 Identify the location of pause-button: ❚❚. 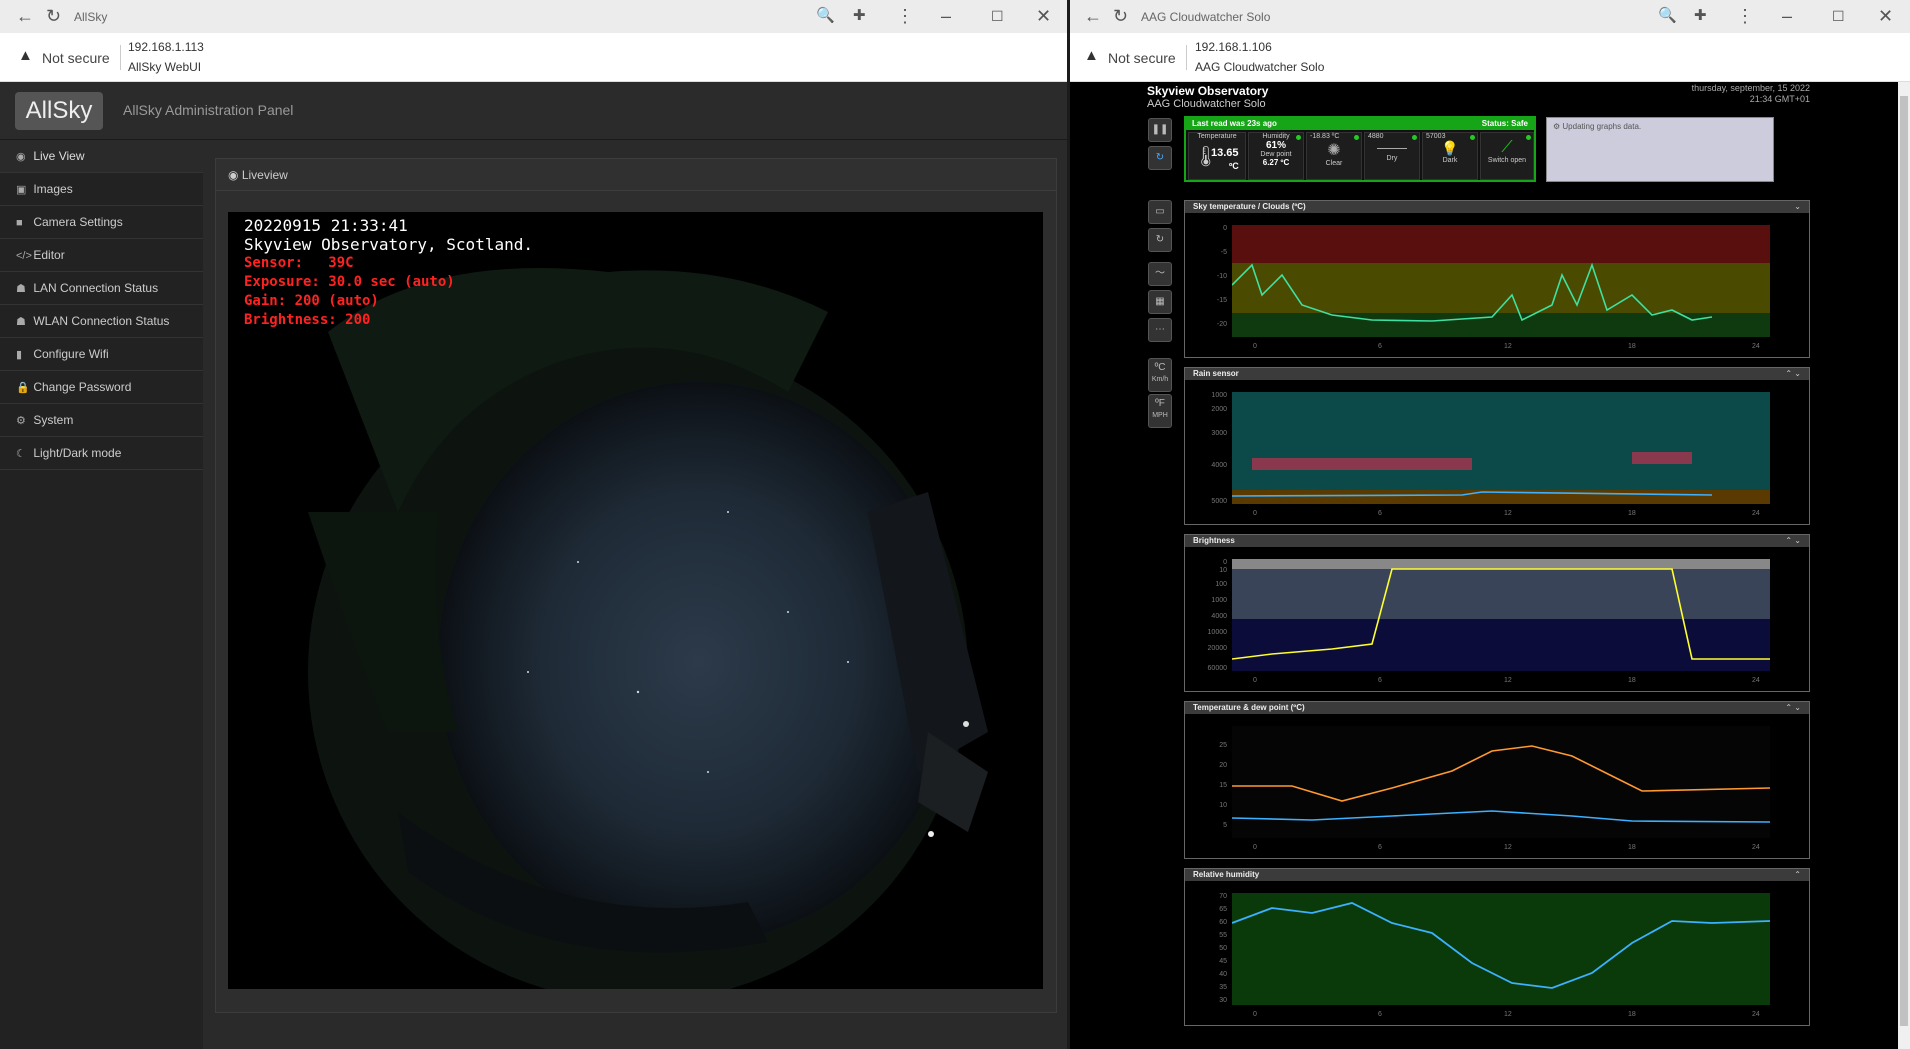
(1160, 130).